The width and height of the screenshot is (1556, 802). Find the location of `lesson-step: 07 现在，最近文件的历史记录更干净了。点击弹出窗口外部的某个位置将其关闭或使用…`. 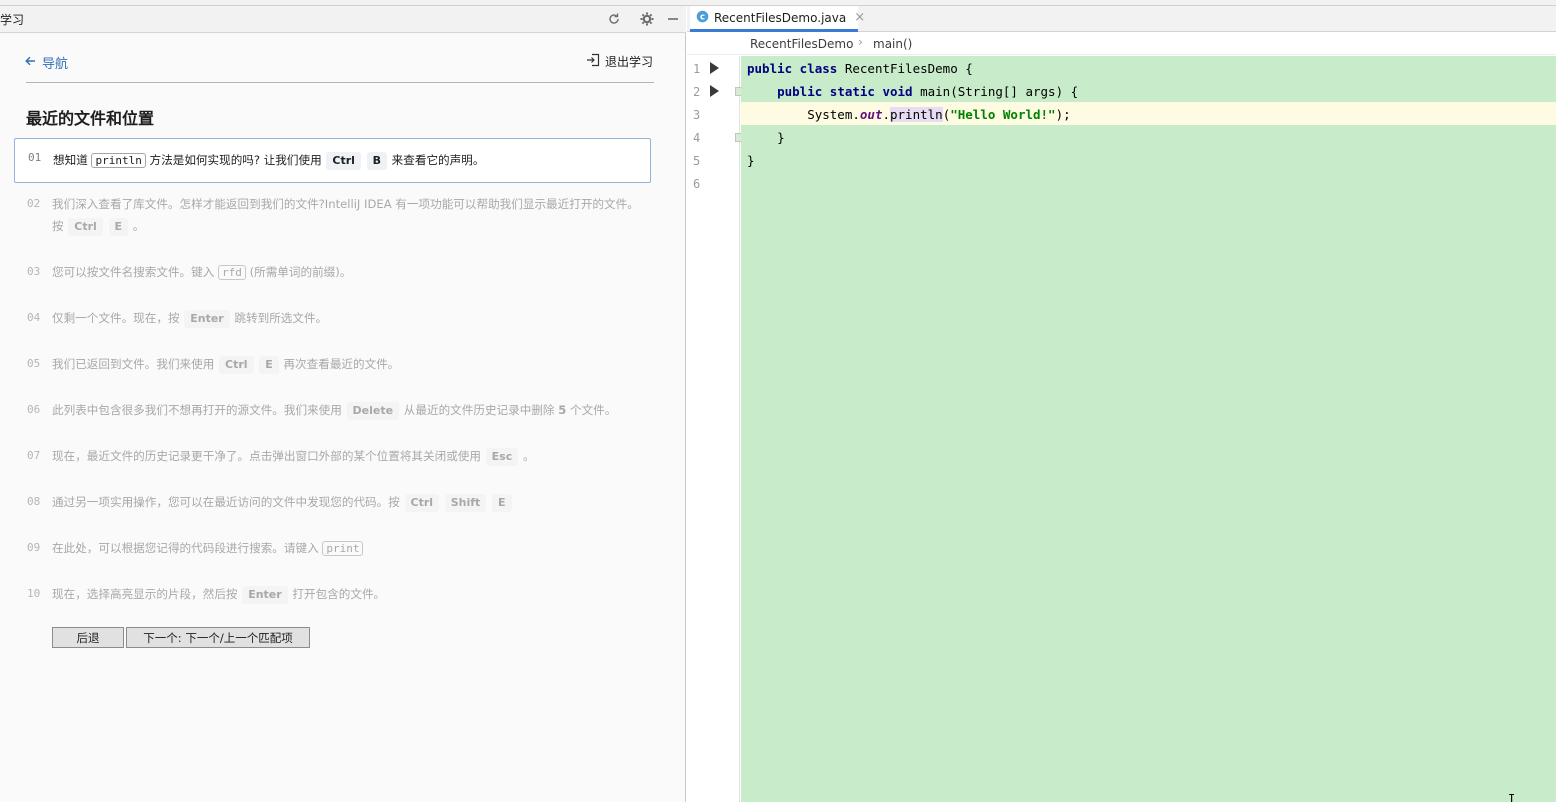

lesson-step: 07 现在，最近文件的历史记录更干净了。点击弹出窗口外部的某个位置将其关闭或使用… is located at coordinates (332, 456).